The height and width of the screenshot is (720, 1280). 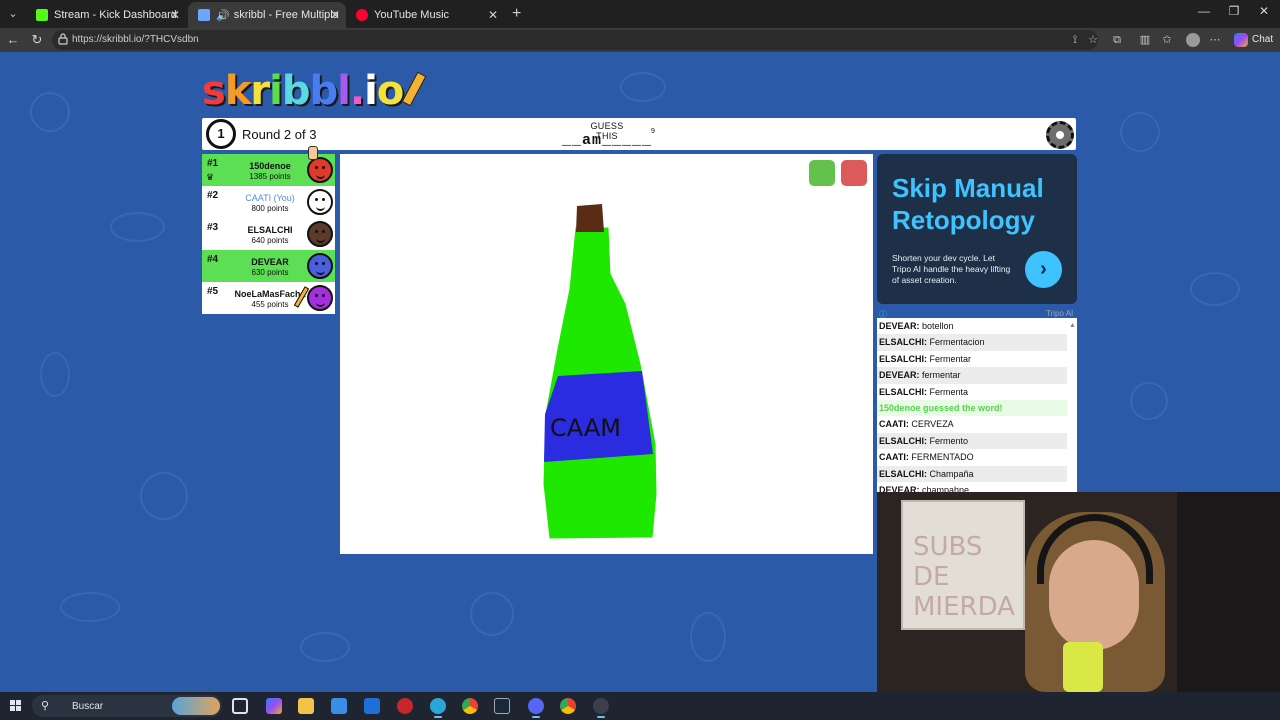 I want to click on file-explorer-icon, so click(x=306, y=706).